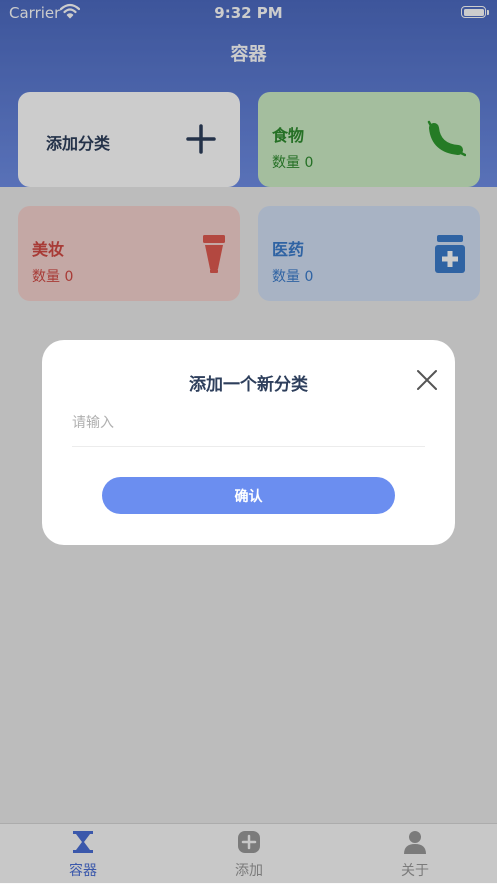 This screenshot has width=497, height=884. Describe the element at coordinates (248, 385) in the screenshot. I see `dialog-title: 添加一个新分类` at that location.